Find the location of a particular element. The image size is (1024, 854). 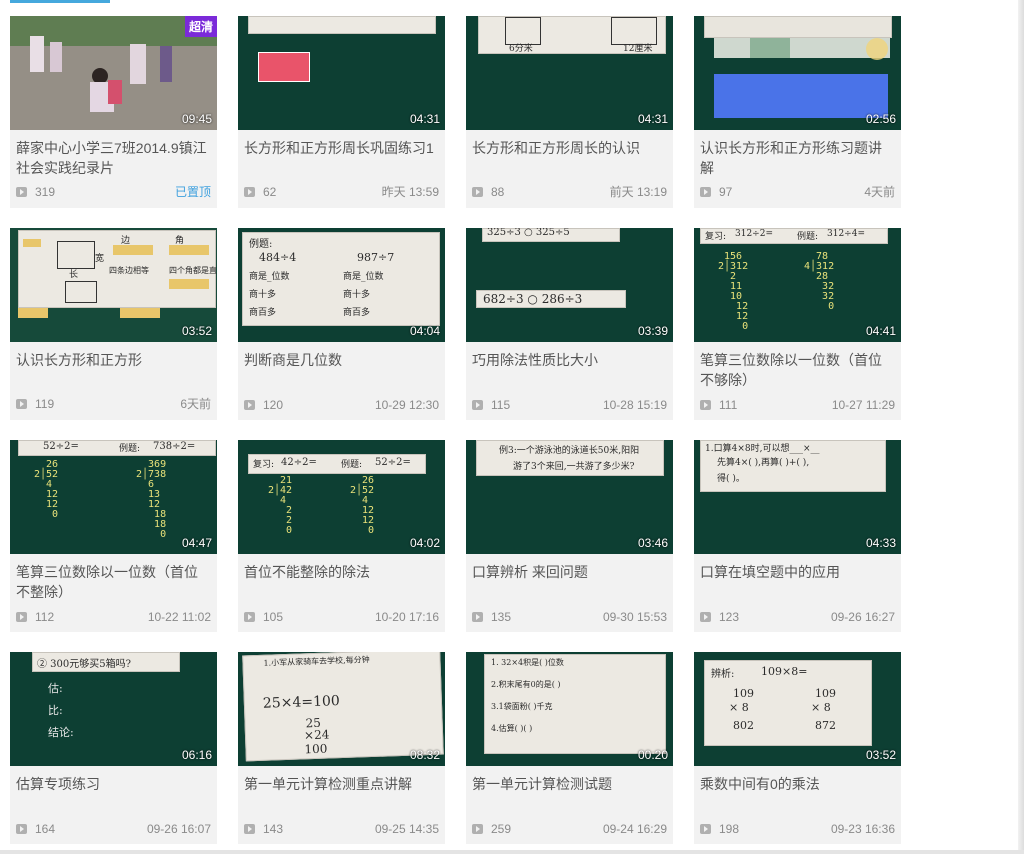

thumbnail-paper: 边 角 长 宽 四条边相等 四个角都是直角 is located at coordinates (117, 269).